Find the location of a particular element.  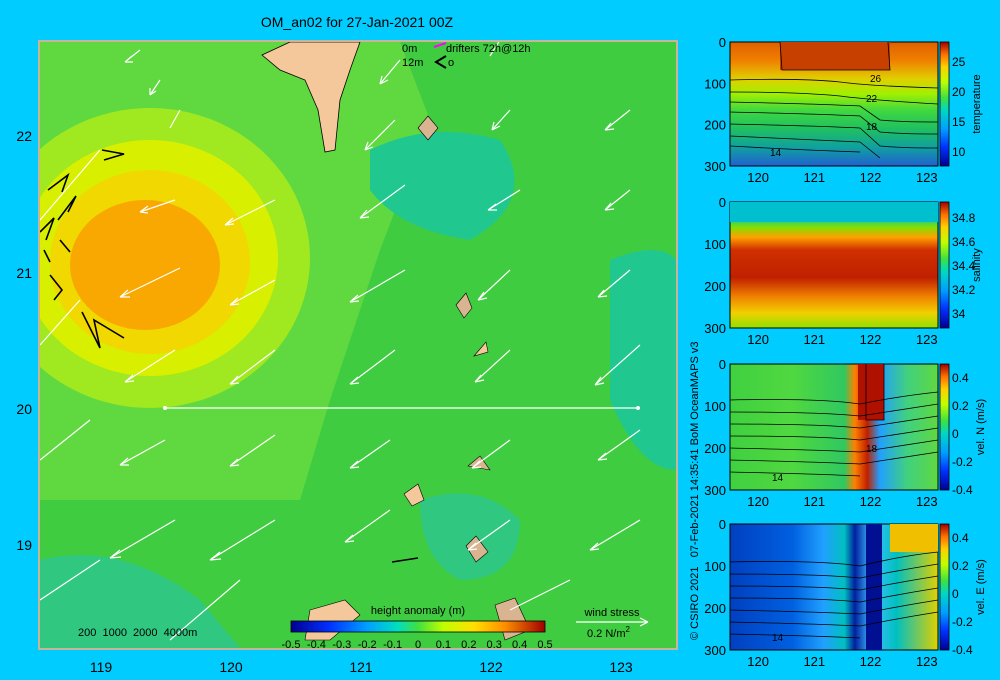

panel-vel-e-cbar-tick: 0 is located at coordinates (955, 594).